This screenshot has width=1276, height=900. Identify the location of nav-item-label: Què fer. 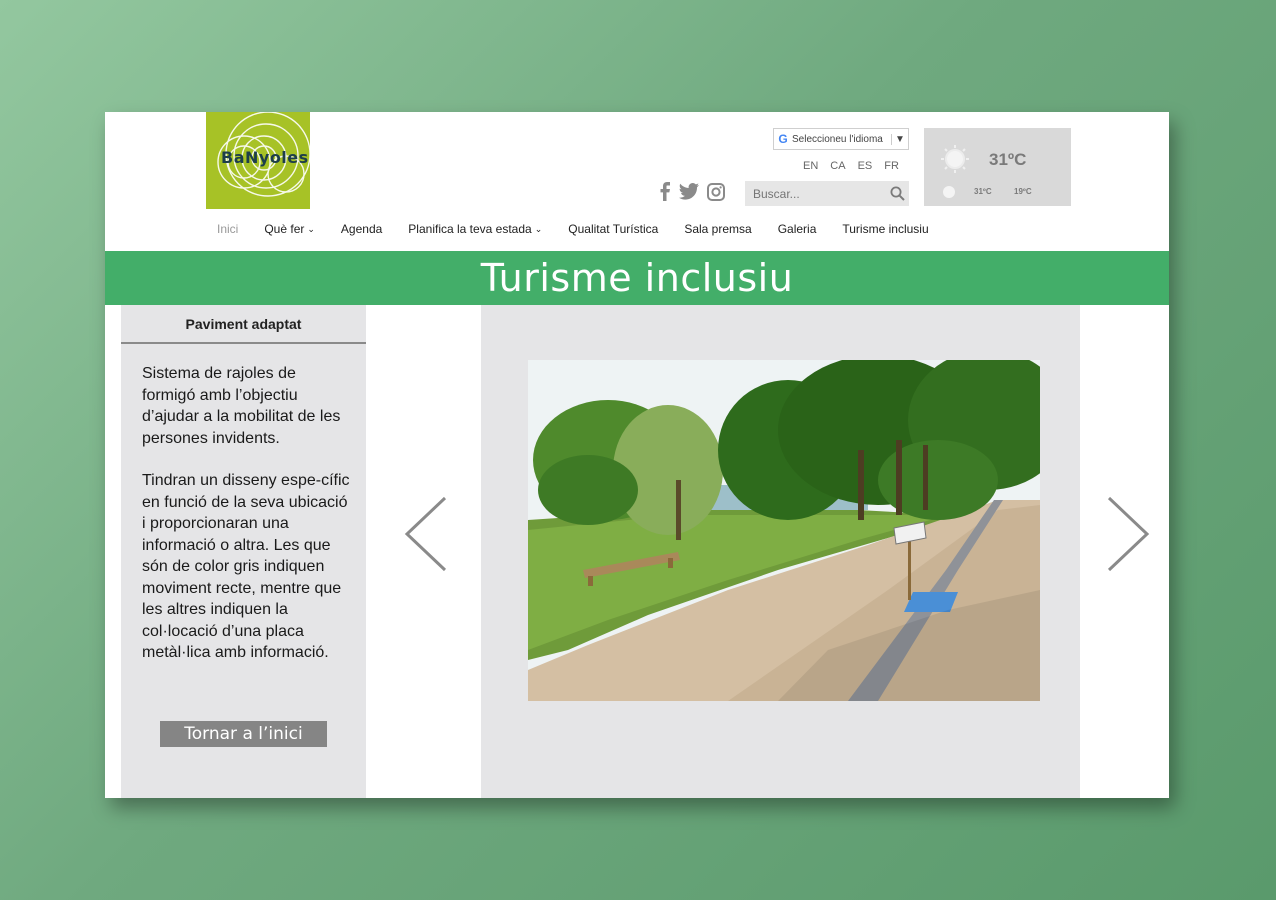
(284, 229).